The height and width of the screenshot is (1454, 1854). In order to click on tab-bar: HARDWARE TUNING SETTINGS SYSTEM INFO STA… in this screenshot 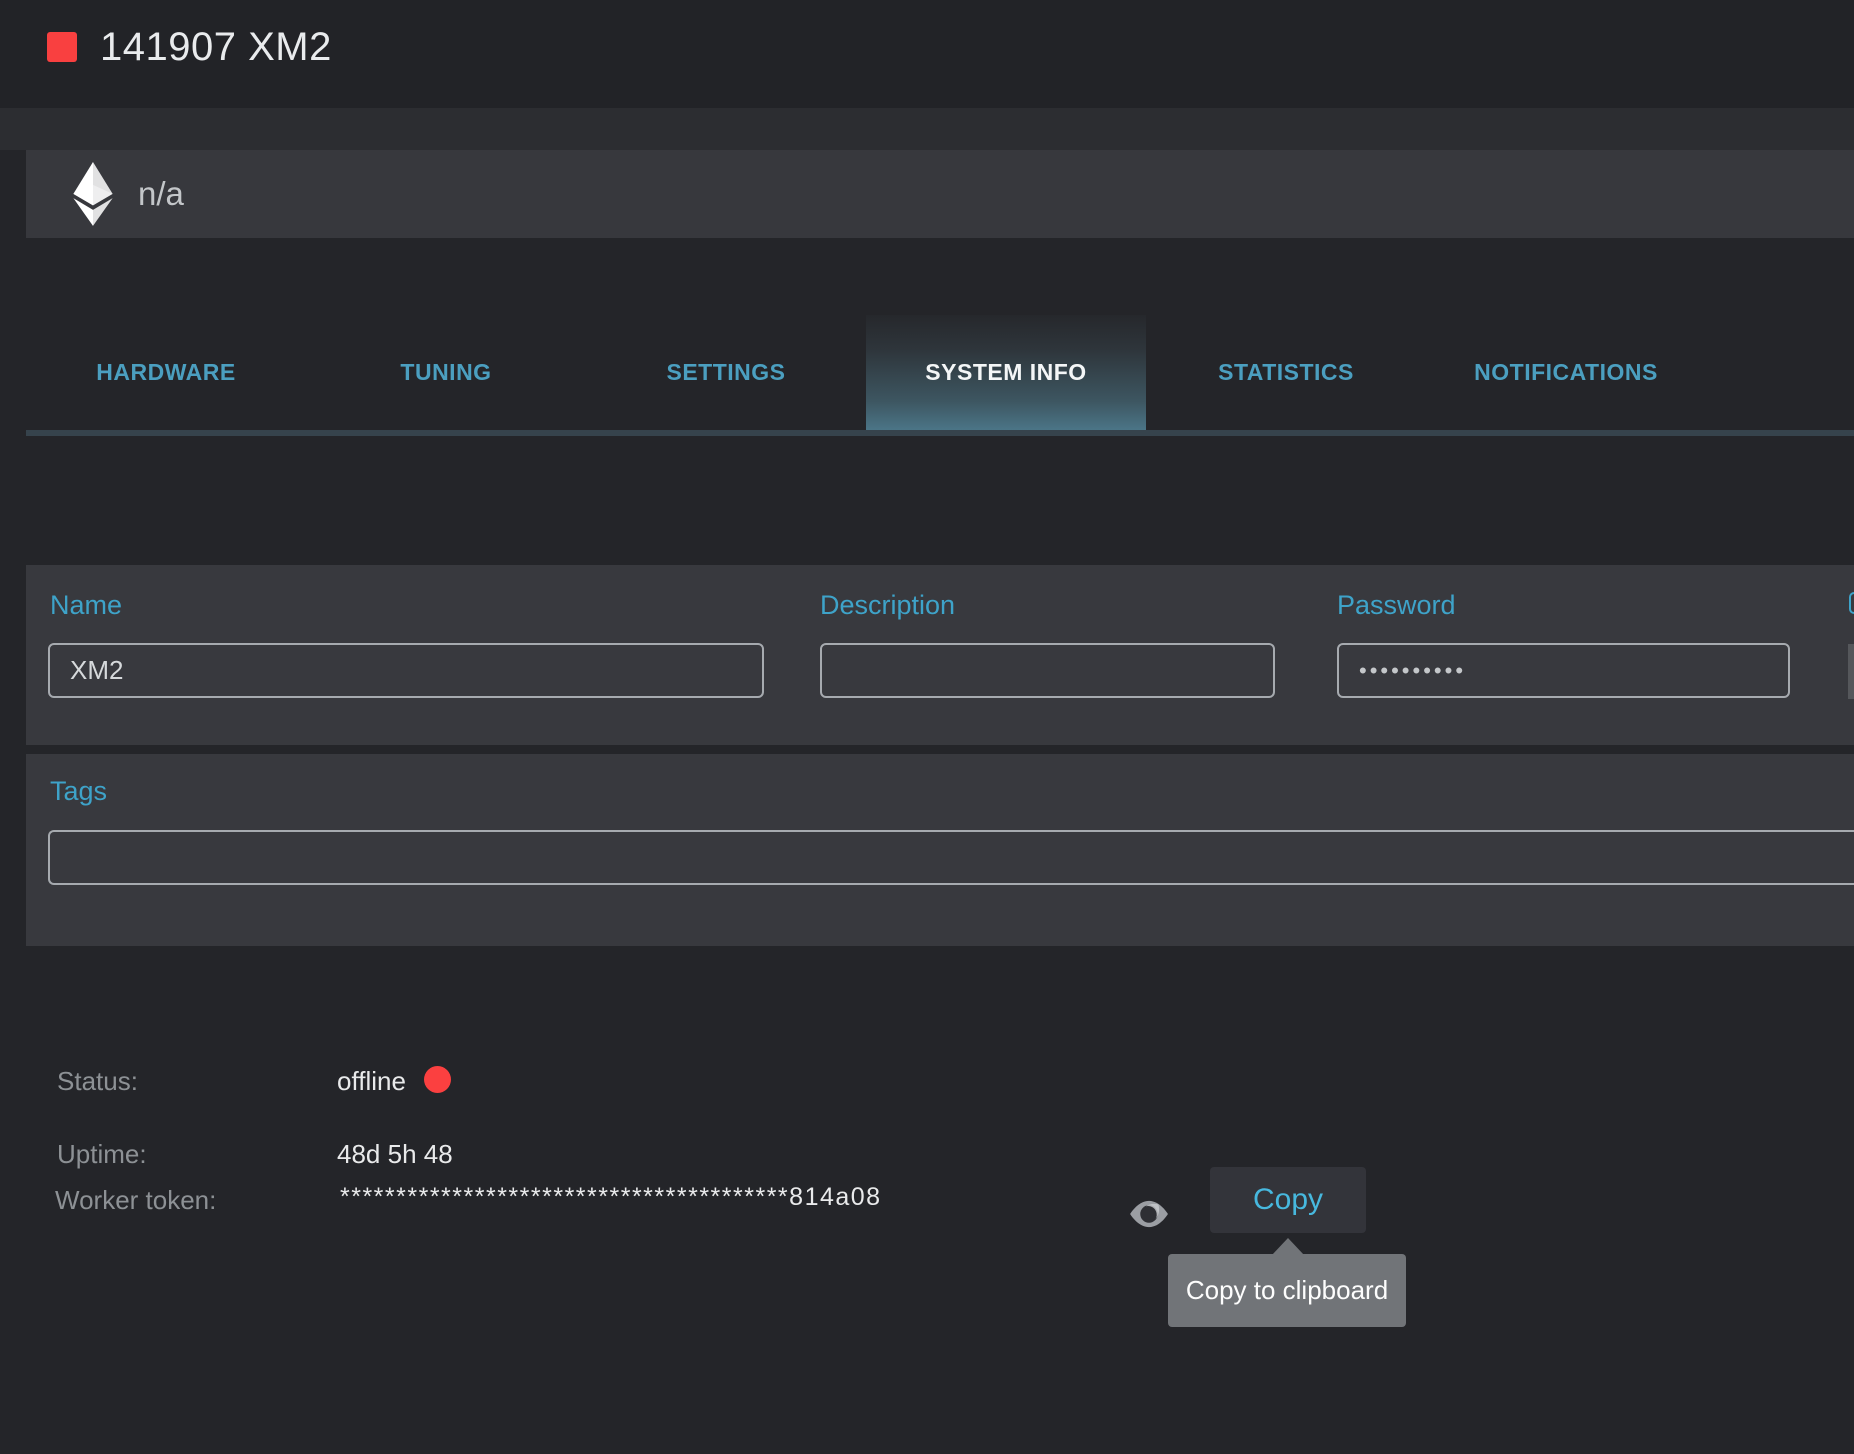, I will do `click(940, 372)`.